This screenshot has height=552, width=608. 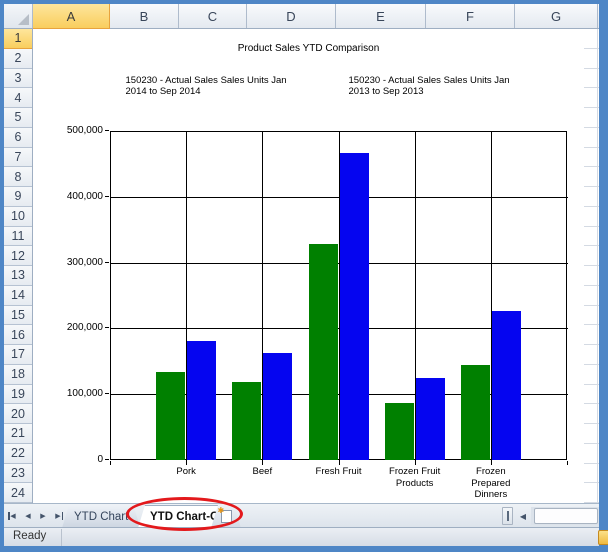 What do you see at coordinates (301, 515) in the screenshot?
I see `sheet-tab-bar: ◀ ◀ ▶ ▶ YTD Chart YTD Chart-C ✱ ◀` at bounding box center [301, 515].